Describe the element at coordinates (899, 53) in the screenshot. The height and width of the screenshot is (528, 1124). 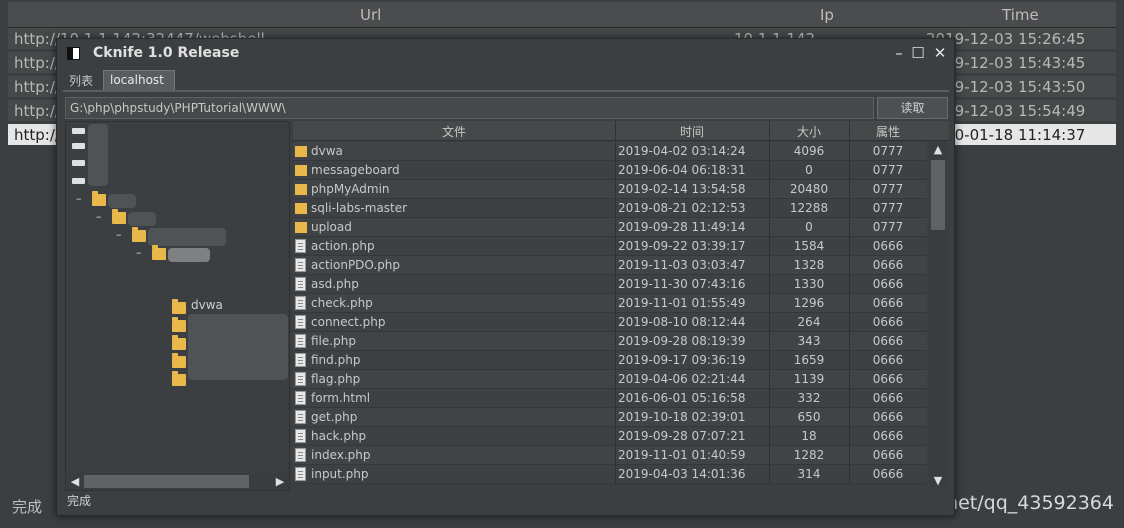
I see `minimize-button: –` at that location.